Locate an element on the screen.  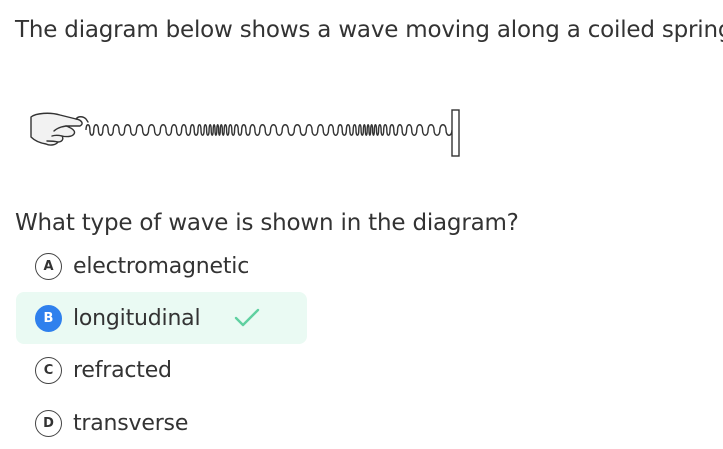
option-a: A electromagnetic is located at coordinates (161, 266).